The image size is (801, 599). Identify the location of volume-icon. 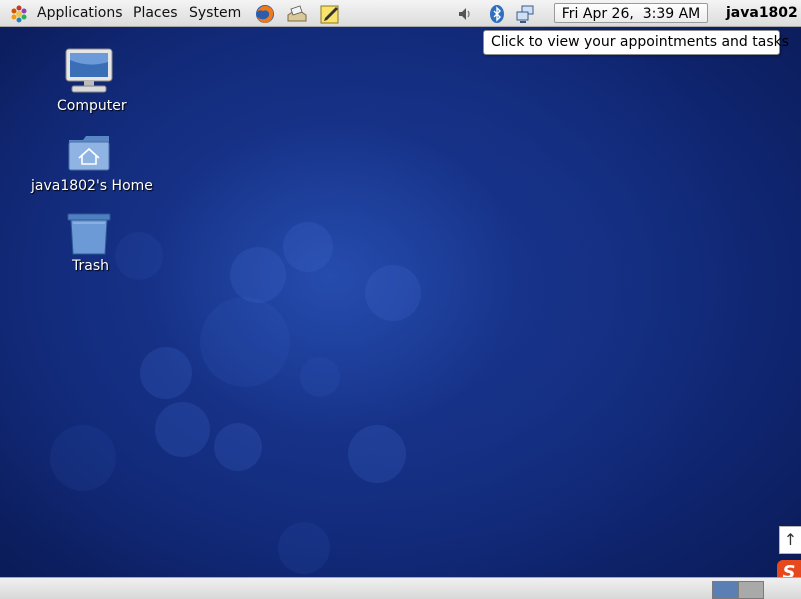
(465, 14).